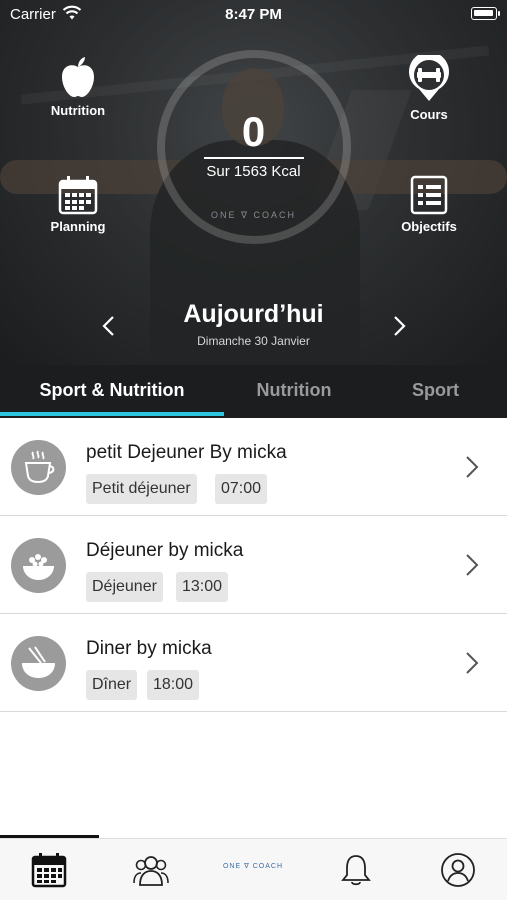 Image resolution: width=507 pixels, height=900 pixels. What do you see at coordinates (253, 866) in the screenshot?
I see `brand-tab-logo: ONE ∇ COACH` at bounding box center [253, 866].